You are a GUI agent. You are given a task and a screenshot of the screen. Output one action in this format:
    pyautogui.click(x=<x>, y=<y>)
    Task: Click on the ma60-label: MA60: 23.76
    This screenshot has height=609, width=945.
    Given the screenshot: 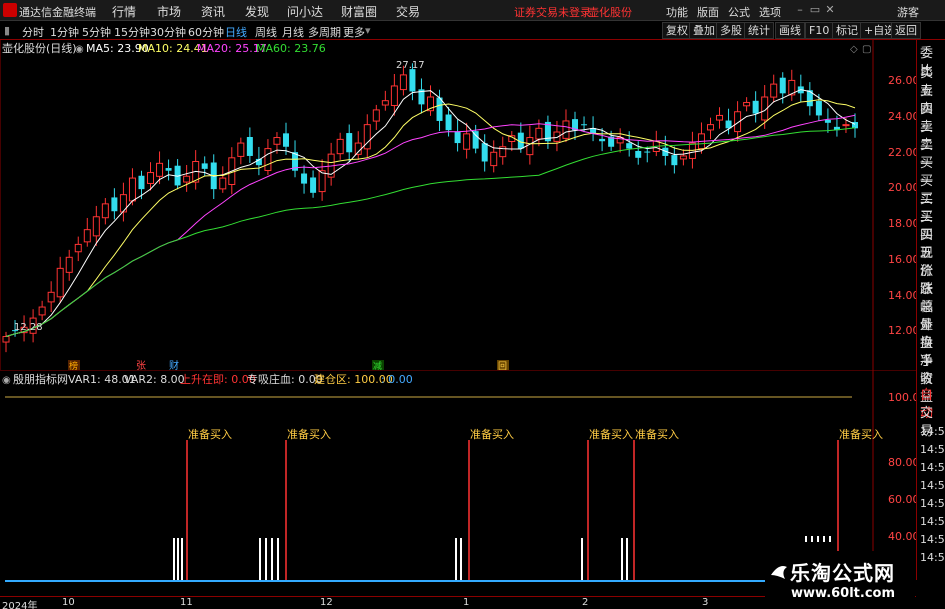 What is the action you would take?
    pyautogui.click(x=291, y=48)
    